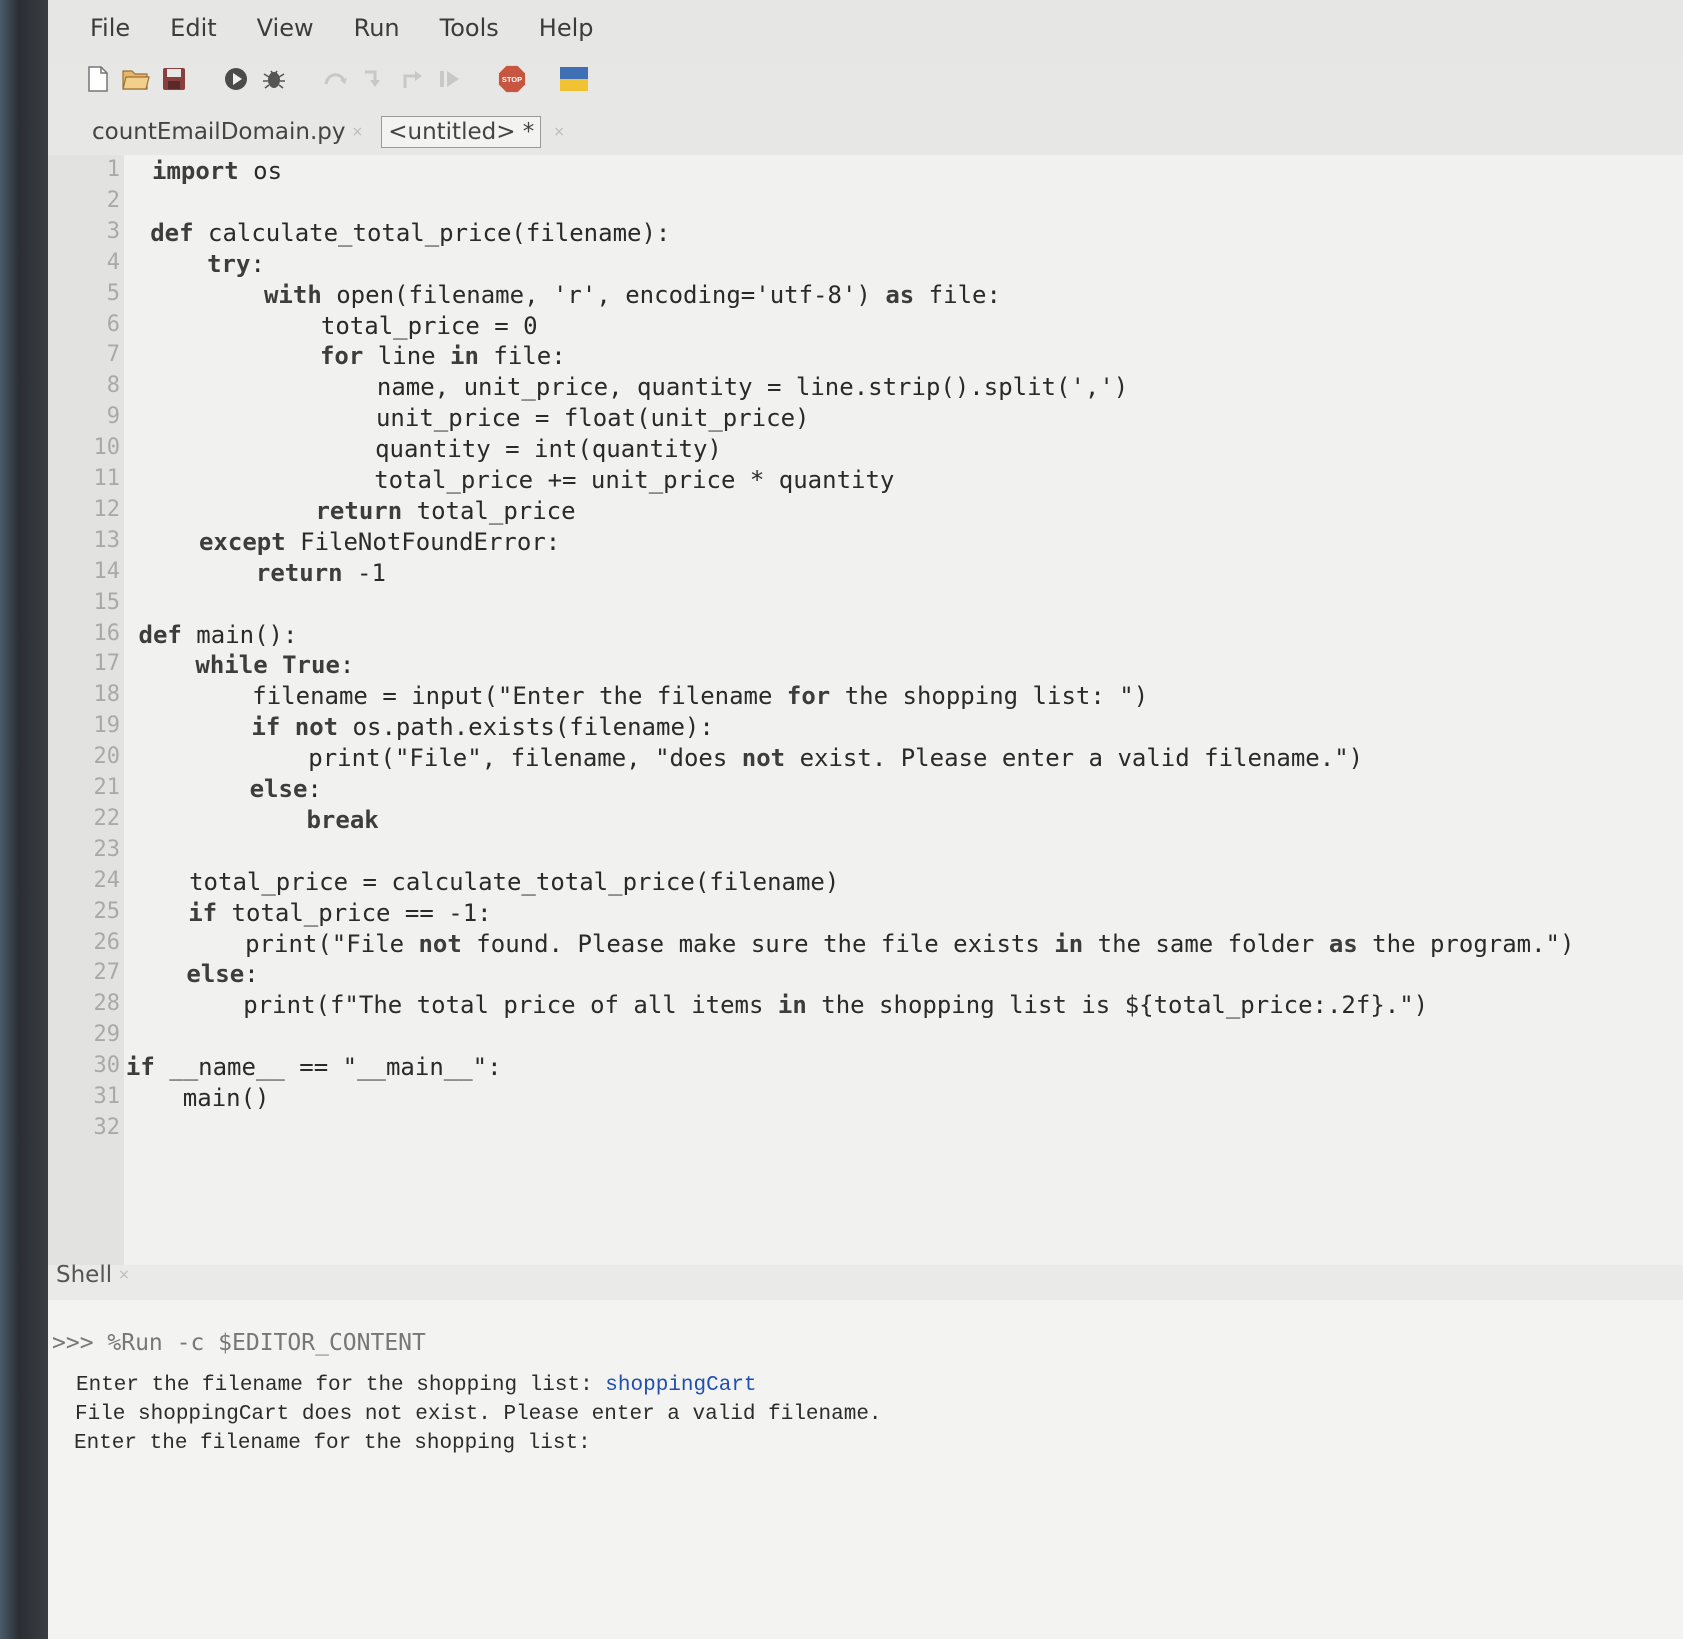  I want to click on line-number: 22, so click(107, 818).